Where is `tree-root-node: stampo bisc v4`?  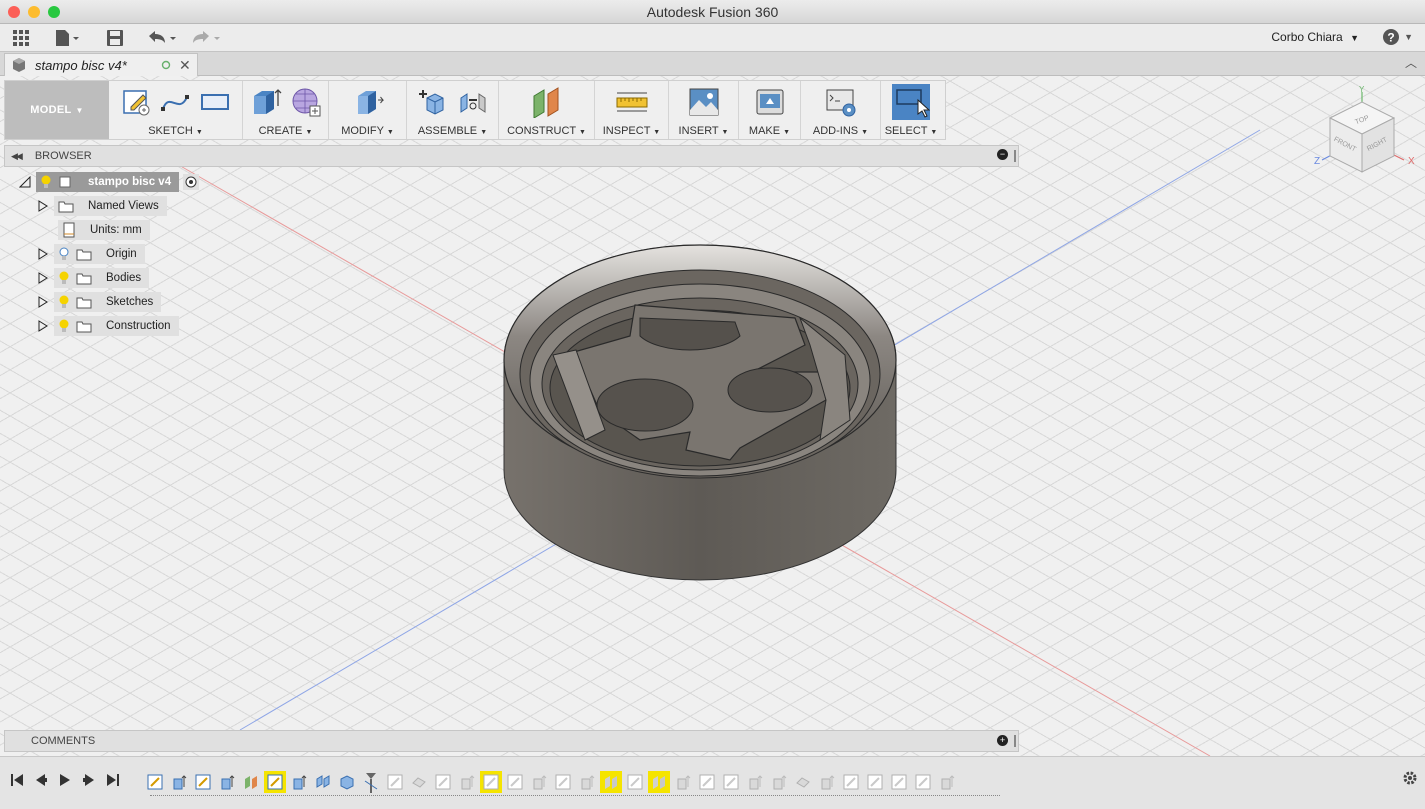
tree-root-node: stampo bisc v4 is located at coordinates (108, 182).